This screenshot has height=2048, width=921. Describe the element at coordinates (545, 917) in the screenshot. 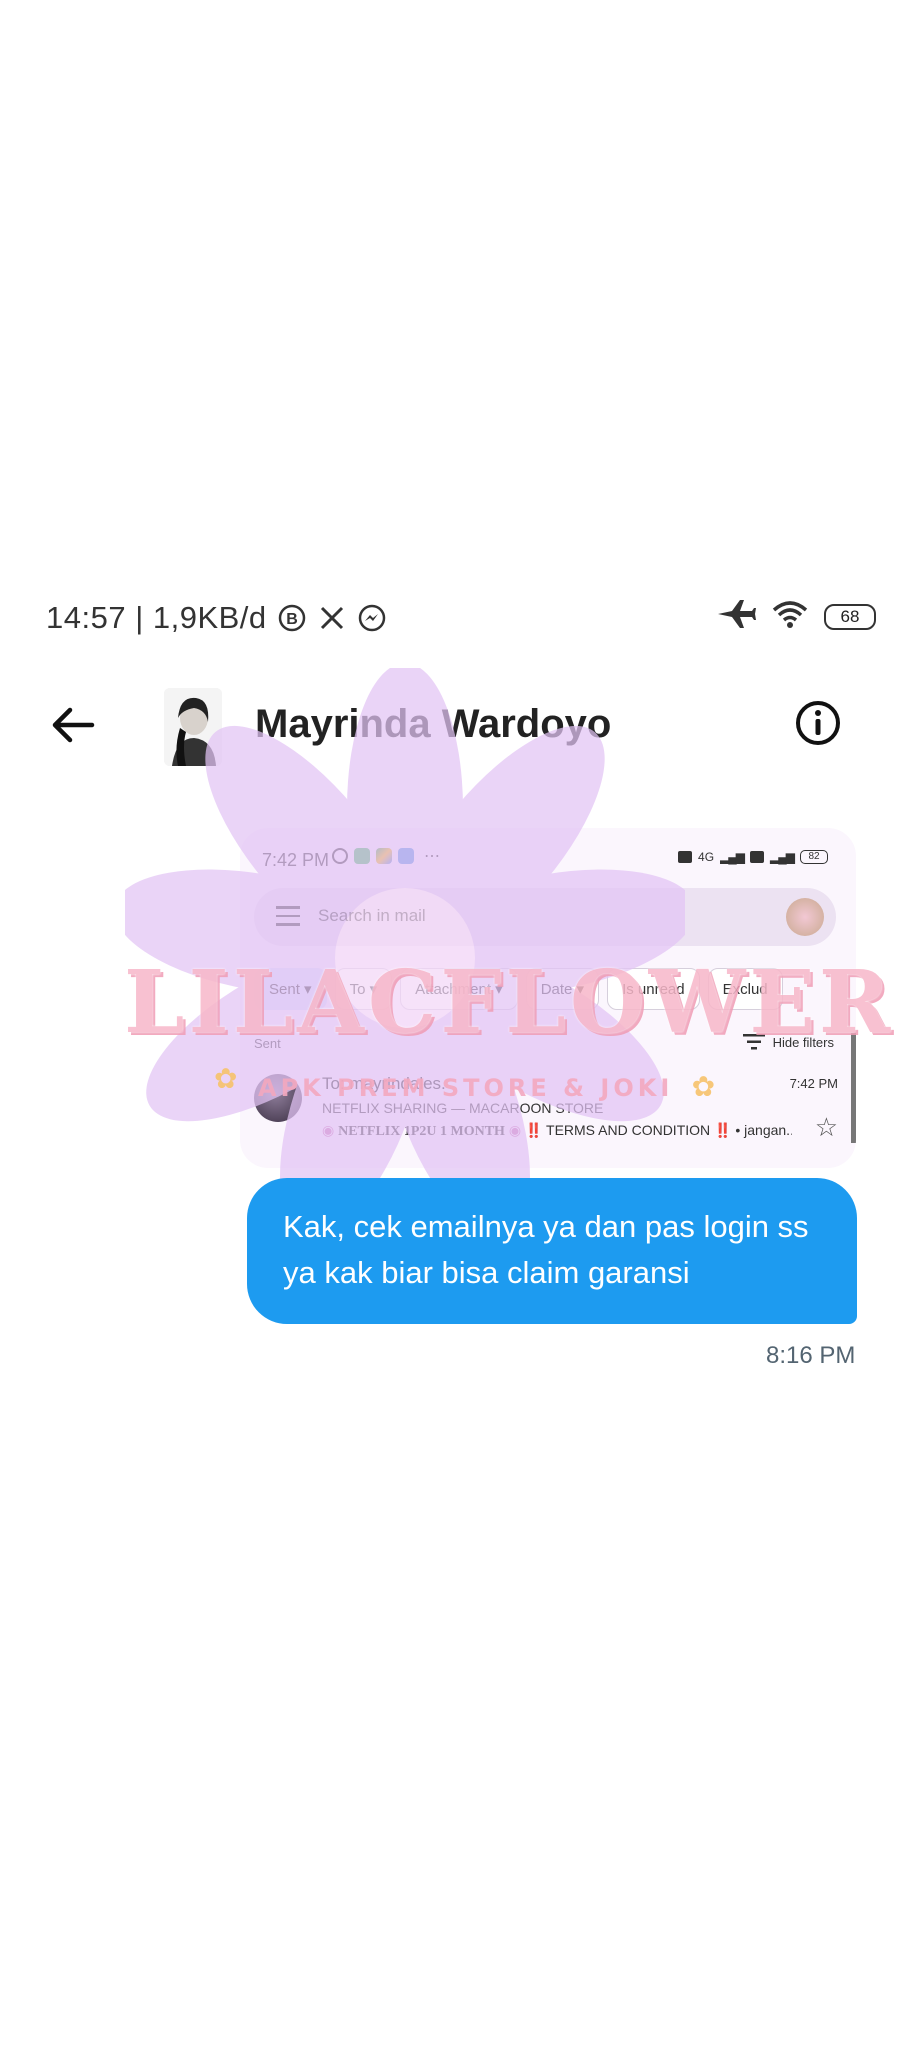

I see `search-bar: Search in mail` at that location.